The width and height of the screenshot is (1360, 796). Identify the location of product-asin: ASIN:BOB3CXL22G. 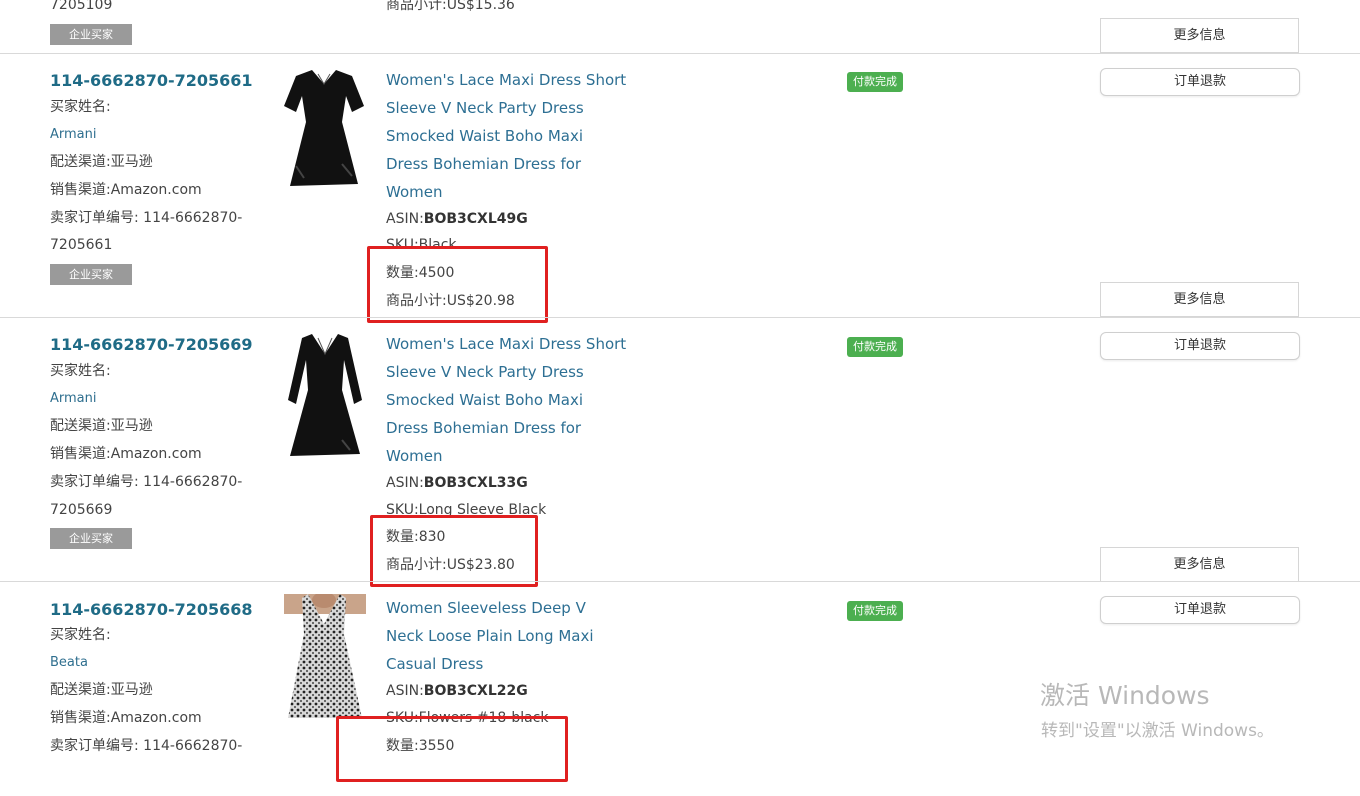
(457, 691).